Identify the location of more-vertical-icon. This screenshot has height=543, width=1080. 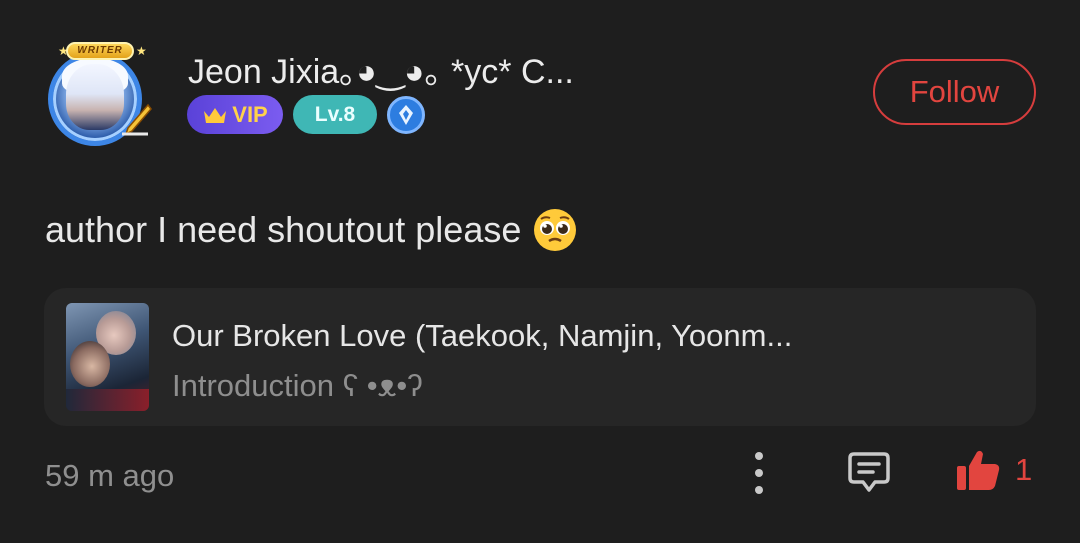
(759, 473).